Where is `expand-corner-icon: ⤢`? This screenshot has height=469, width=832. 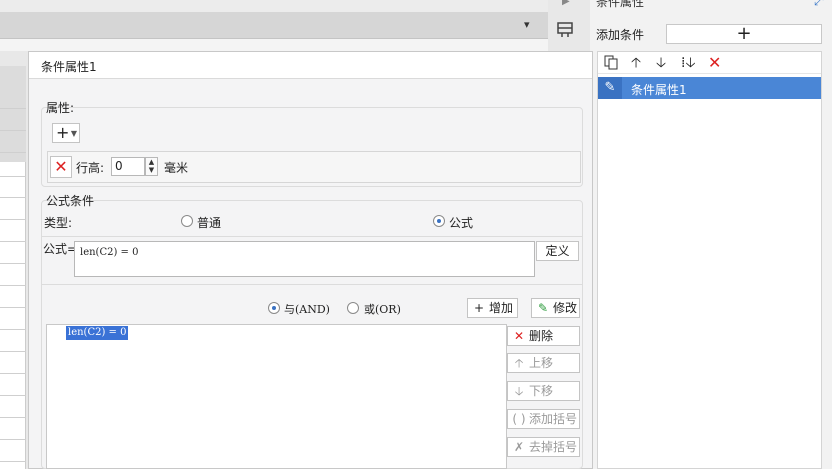
expand-corner-icon: ⤢ is located at coordinates (819, 4).